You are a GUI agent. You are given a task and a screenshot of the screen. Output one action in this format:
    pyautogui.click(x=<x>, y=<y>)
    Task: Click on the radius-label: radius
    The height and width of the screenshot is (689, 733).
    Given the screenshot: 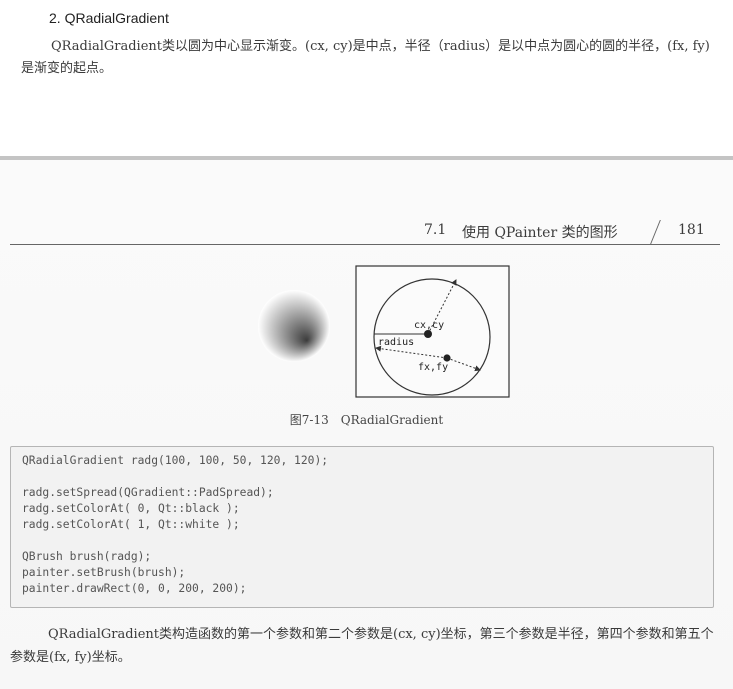 What is the action you would take?
    pyautogui.click(x=396, y=342)
    